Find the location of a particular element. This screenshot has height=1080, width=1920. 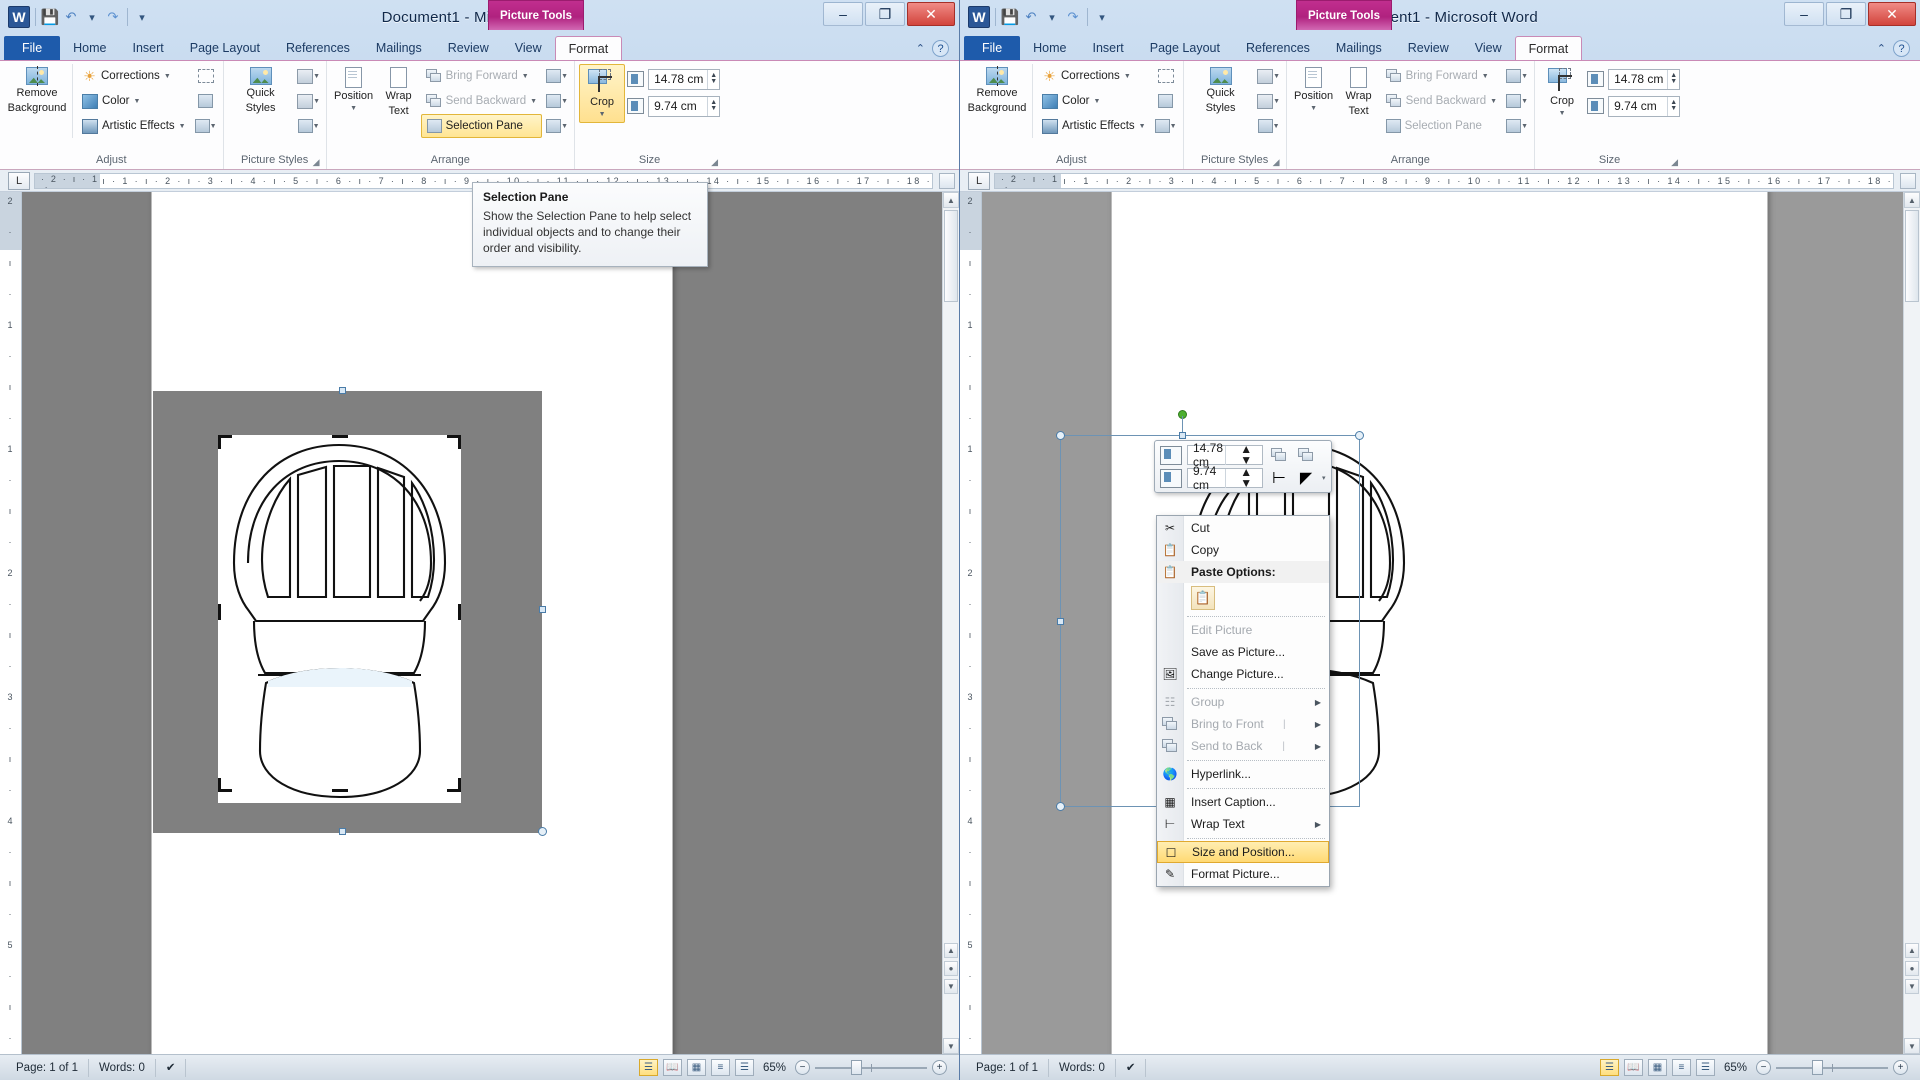

previous-page-icon: ▲ is located at coordinates (951, 950).